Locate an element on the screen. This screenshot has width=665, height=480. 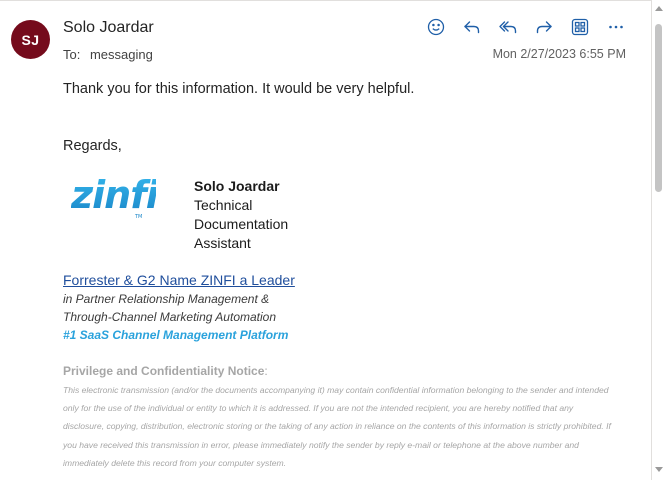
message-actions is located at coordinates (532, 27).